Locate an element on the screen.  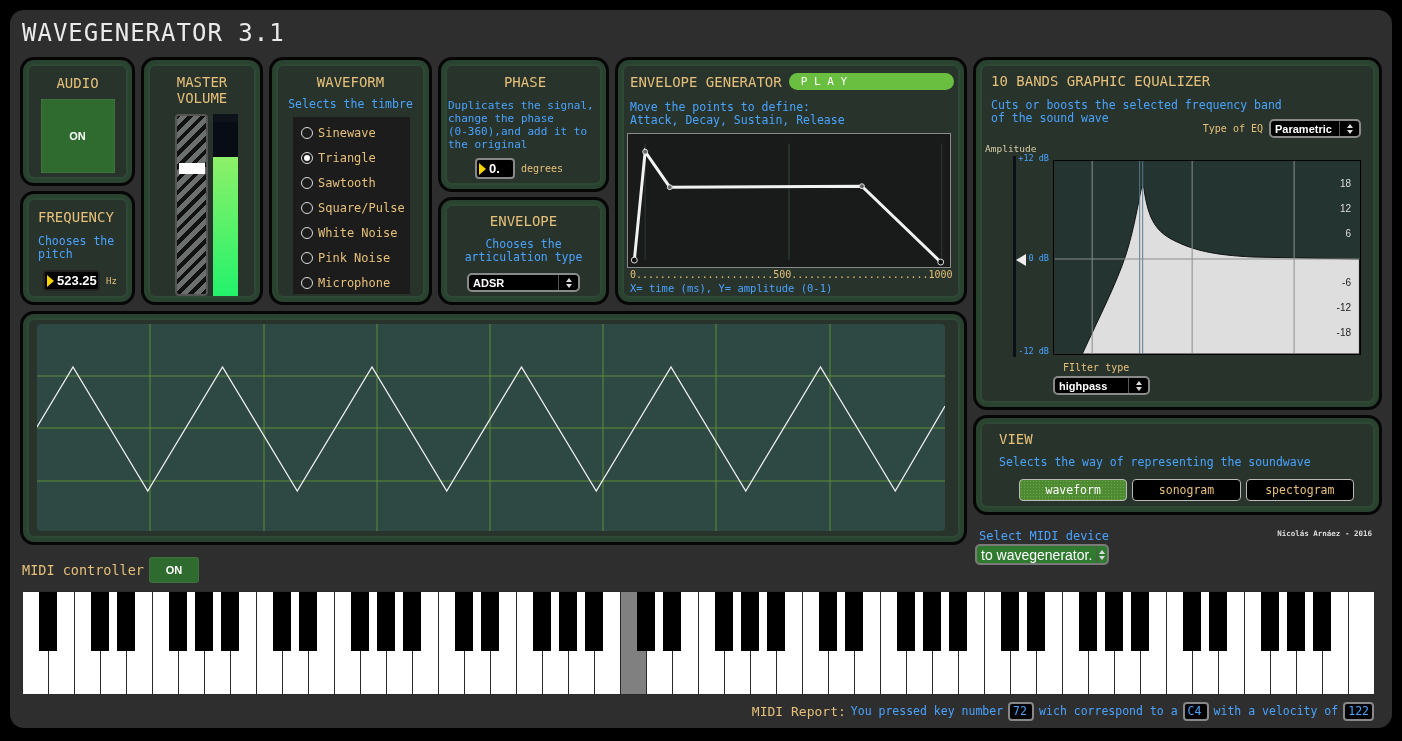
radio-option: Square/Pulse is located at coordinates (351, 207).